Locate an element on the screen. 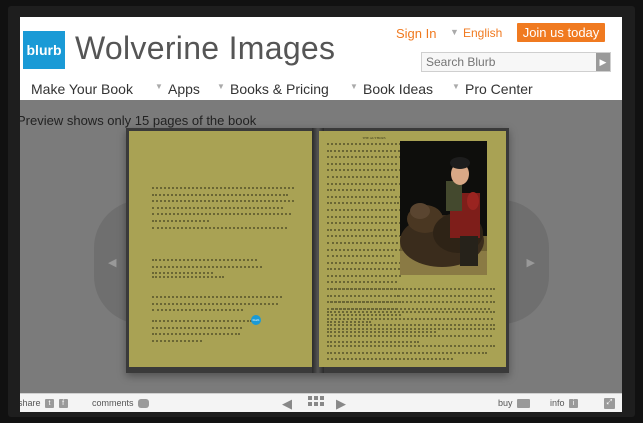  twitter-icon: t is located at coordinates (50, 404).